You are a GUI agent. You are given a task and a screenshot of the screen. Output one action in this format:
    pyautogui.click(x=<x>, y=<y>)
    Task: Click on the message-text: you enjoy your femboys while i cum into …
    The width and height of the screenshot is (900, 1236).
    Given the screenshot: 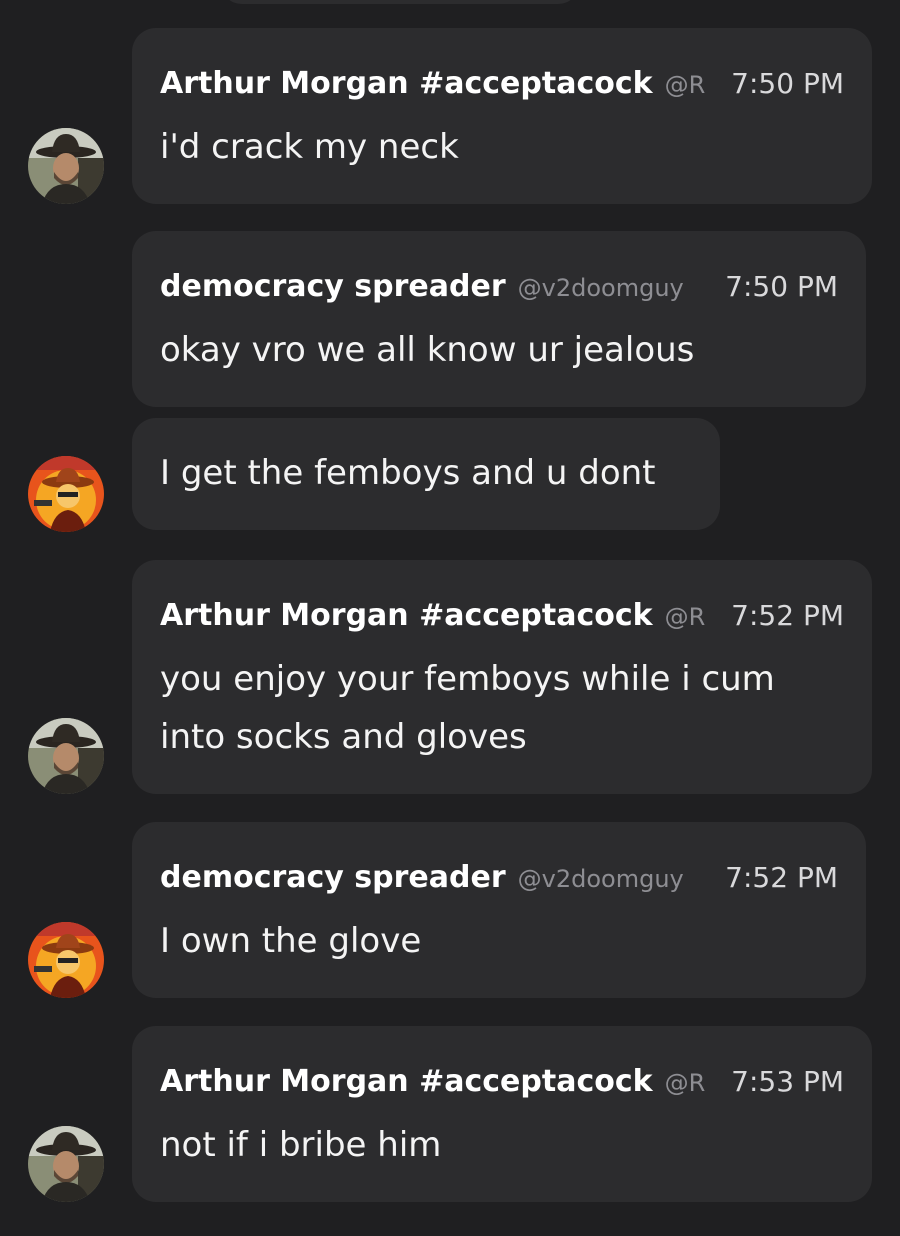 What is the action you would take?
    pyautogui.click(x=467, y=708)
    